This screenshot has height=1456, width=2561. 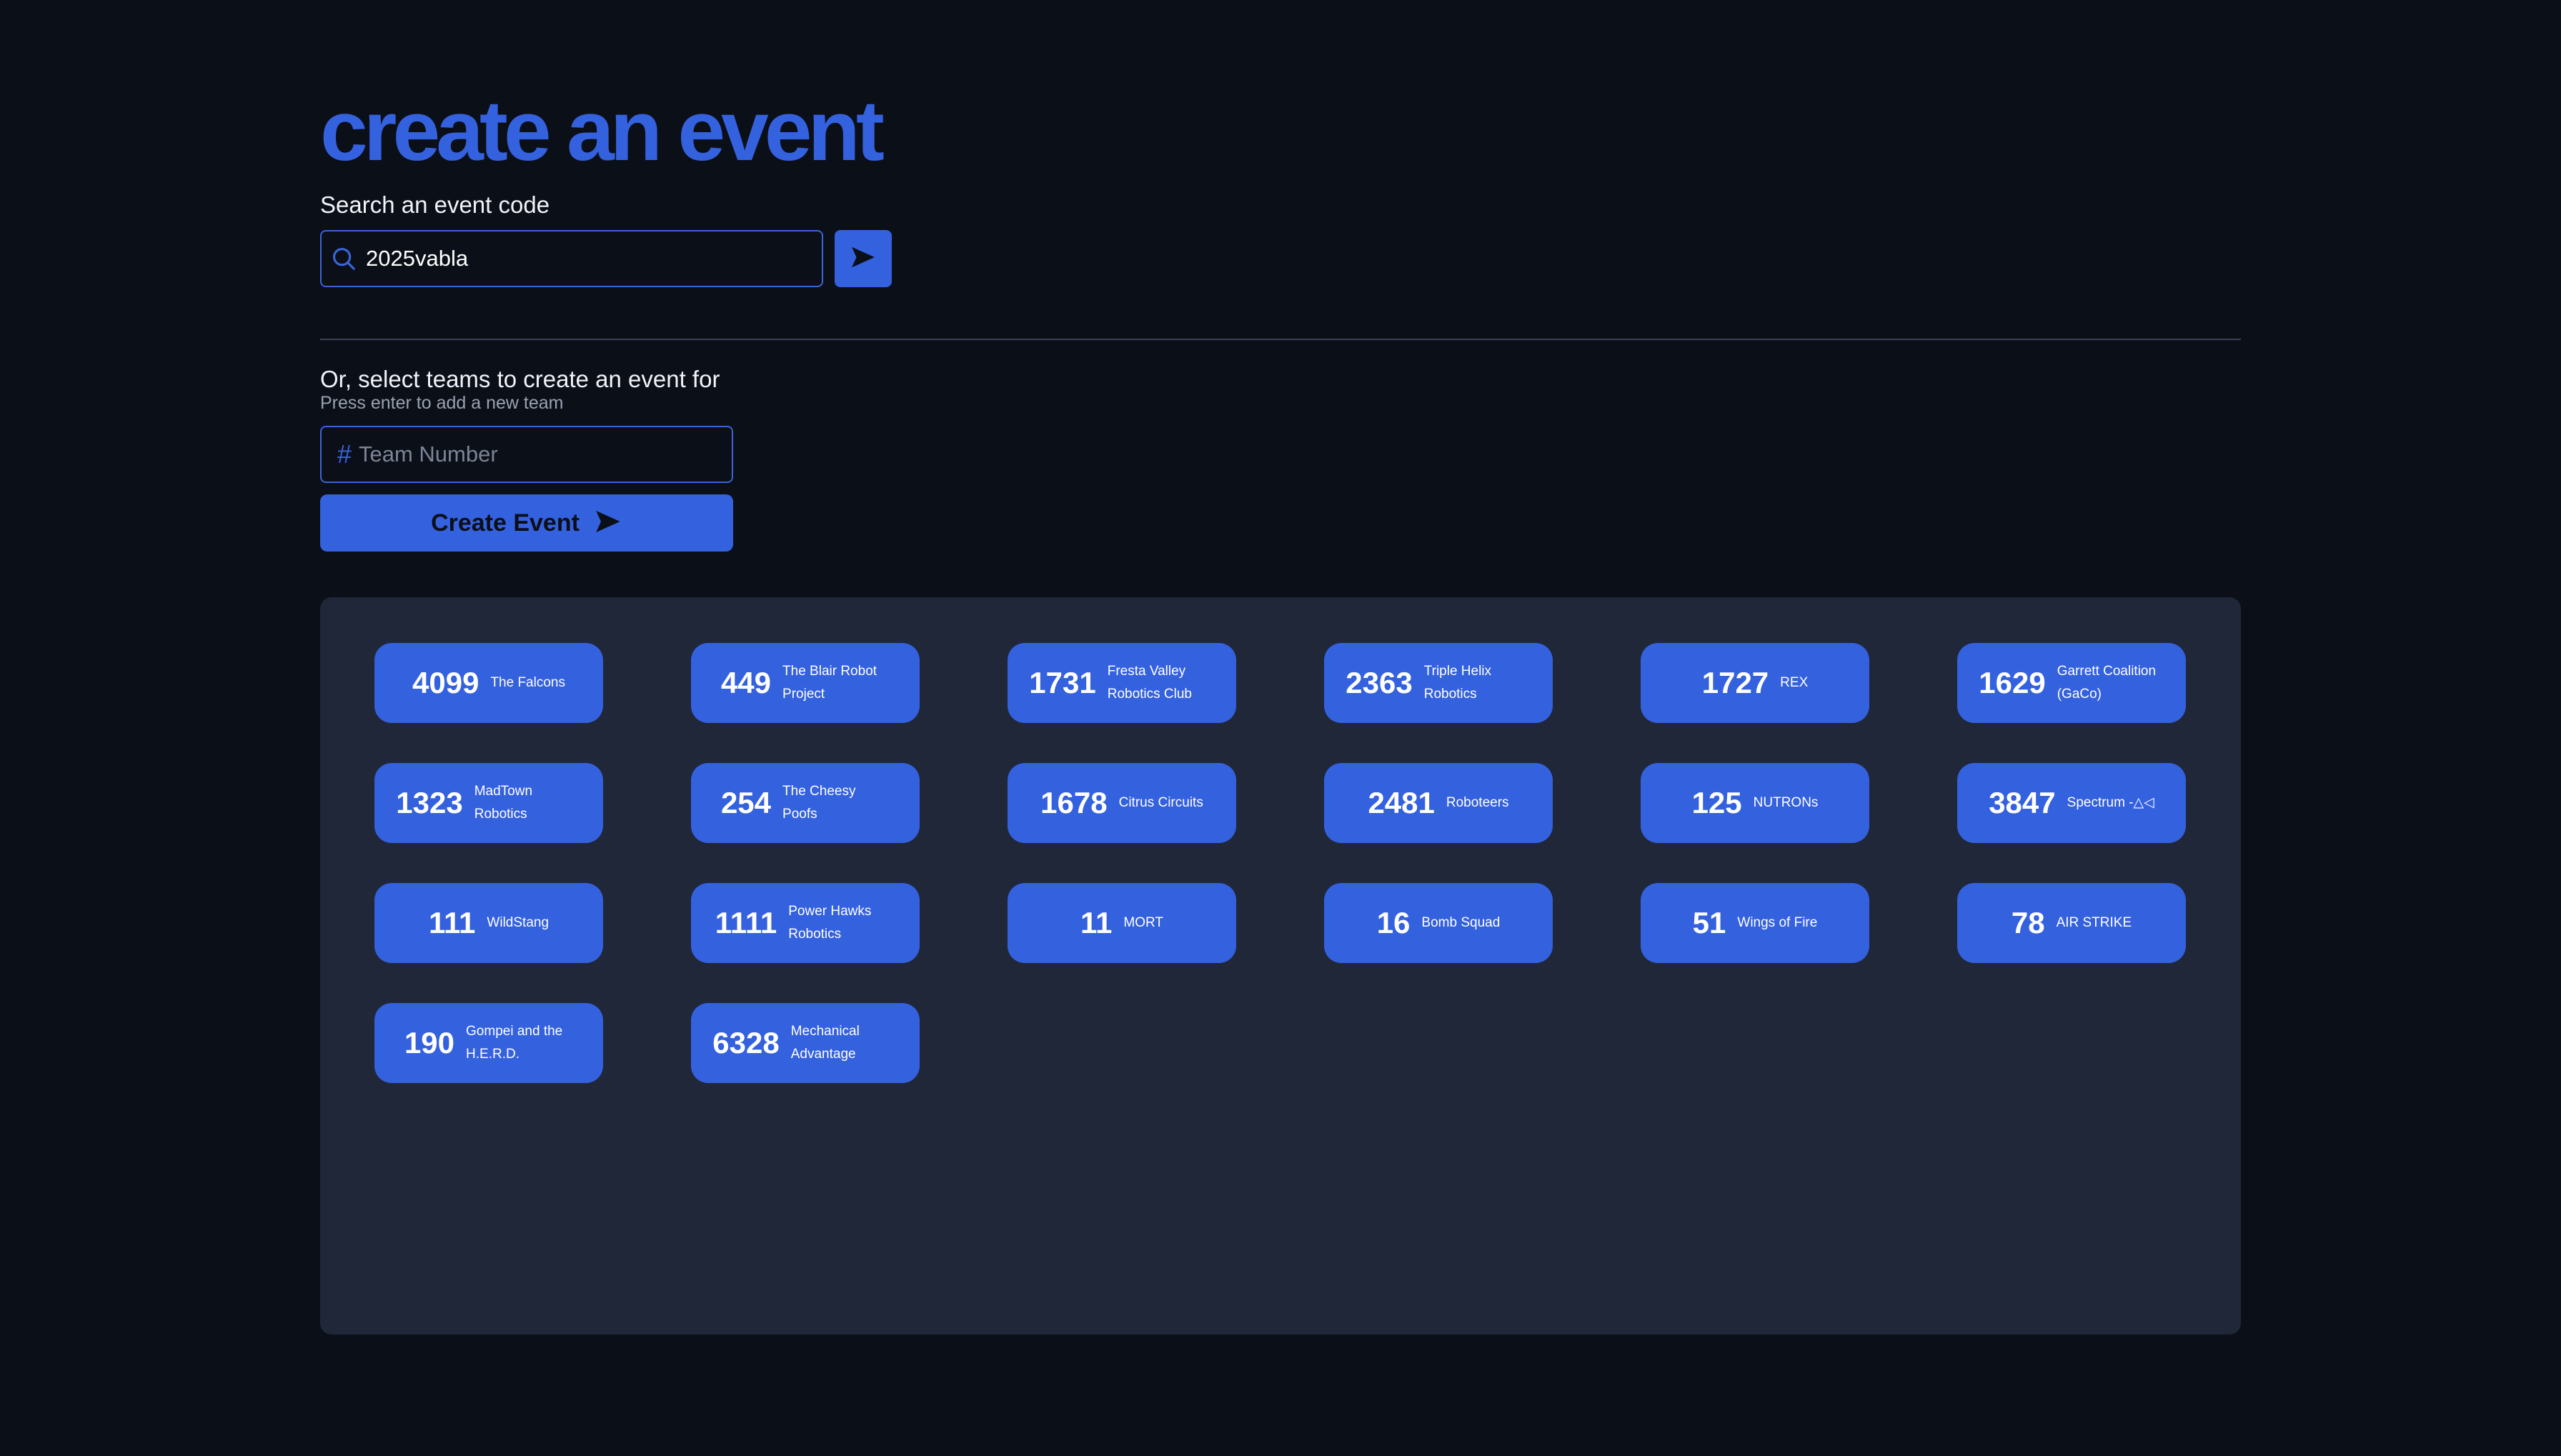 What do you see at coordinates (829, 683) in the screenshot?
I see `team-name: The Blair Robot Project` at bounding box center [829, 683].